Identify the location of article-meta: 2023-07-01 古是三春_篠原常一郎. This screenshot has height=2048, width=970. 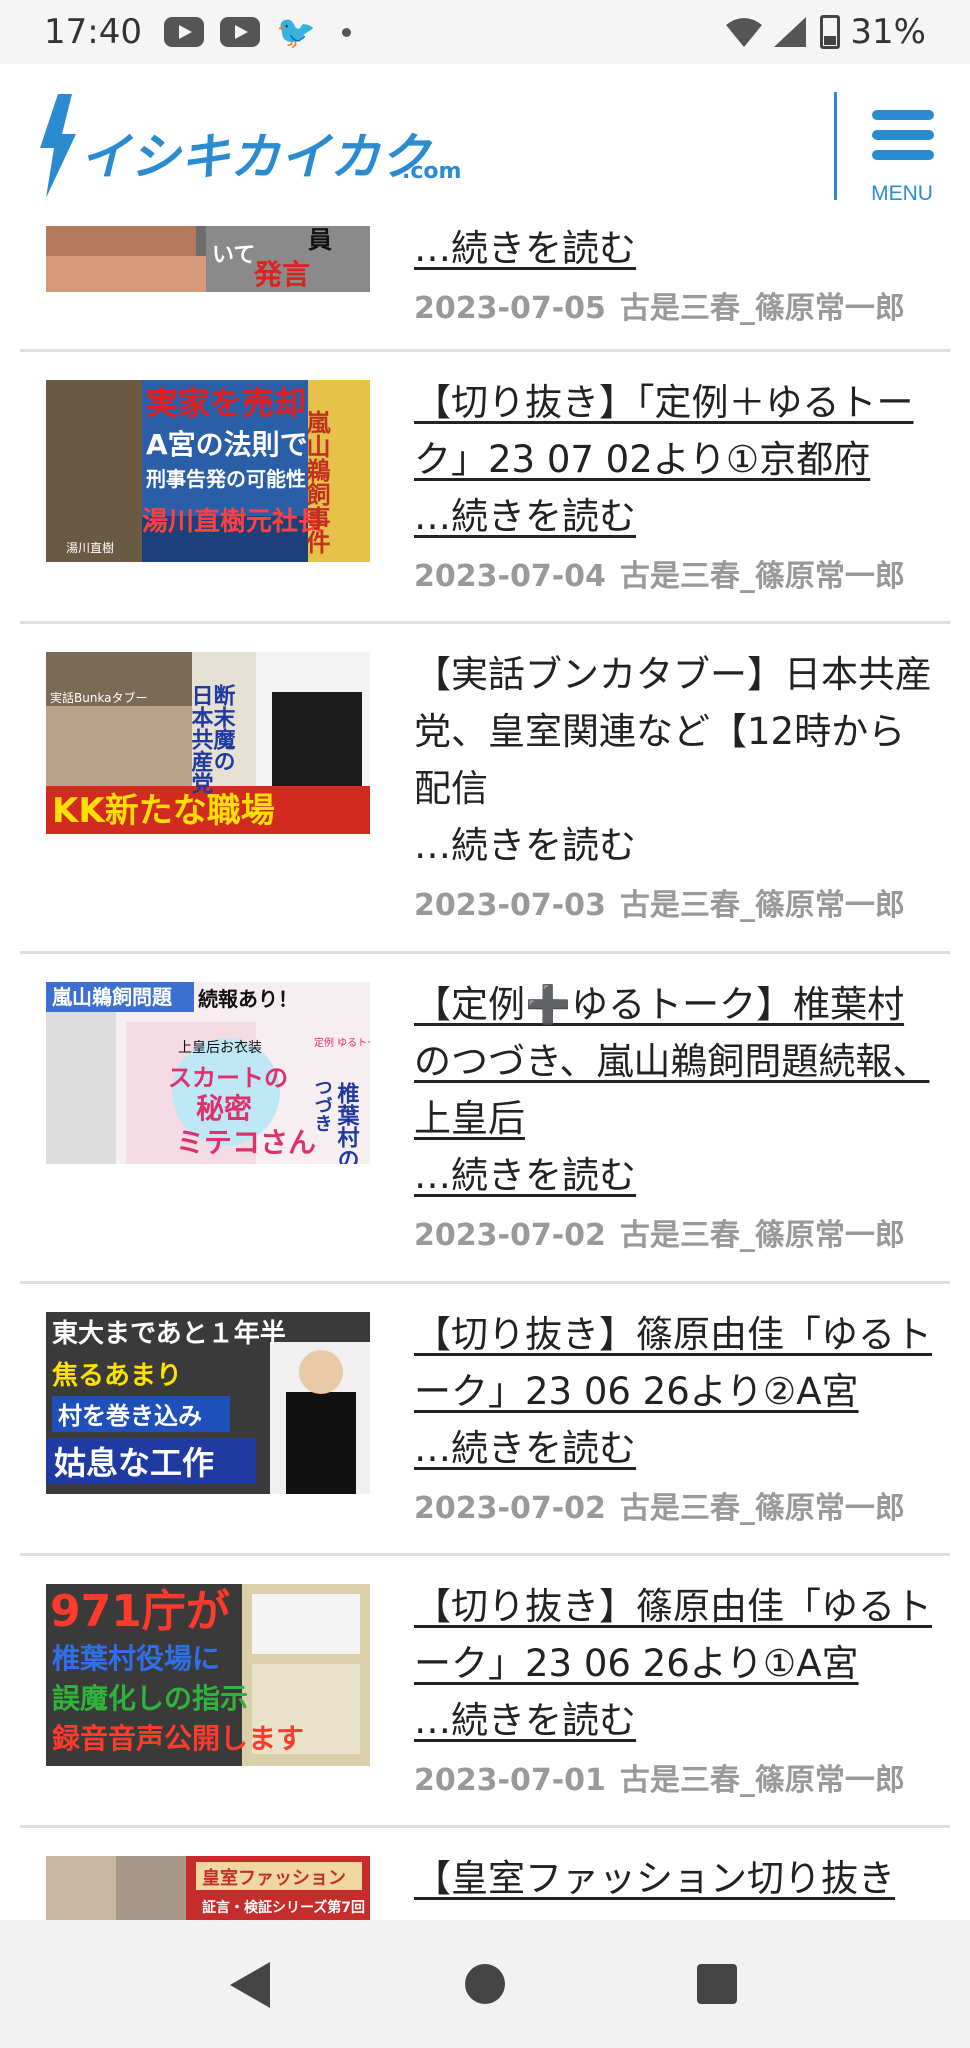
(674, 1777).